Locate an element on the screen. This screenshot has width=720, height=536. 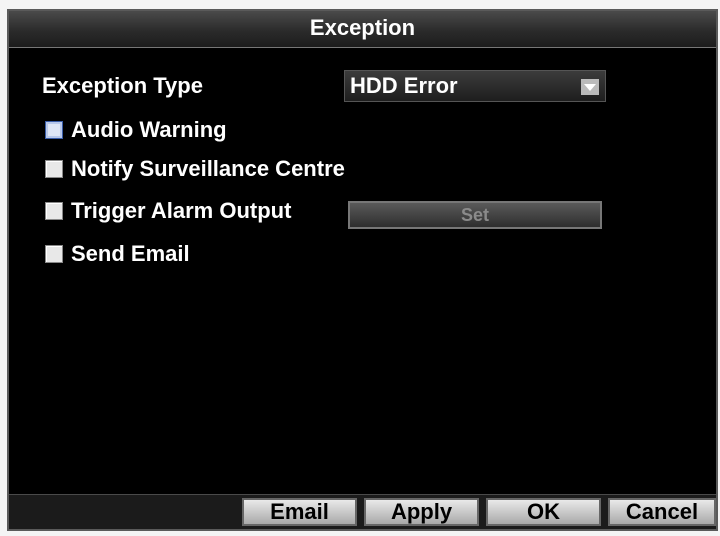
notify-surveillance-checkbox is located at coordinates (54, 169).